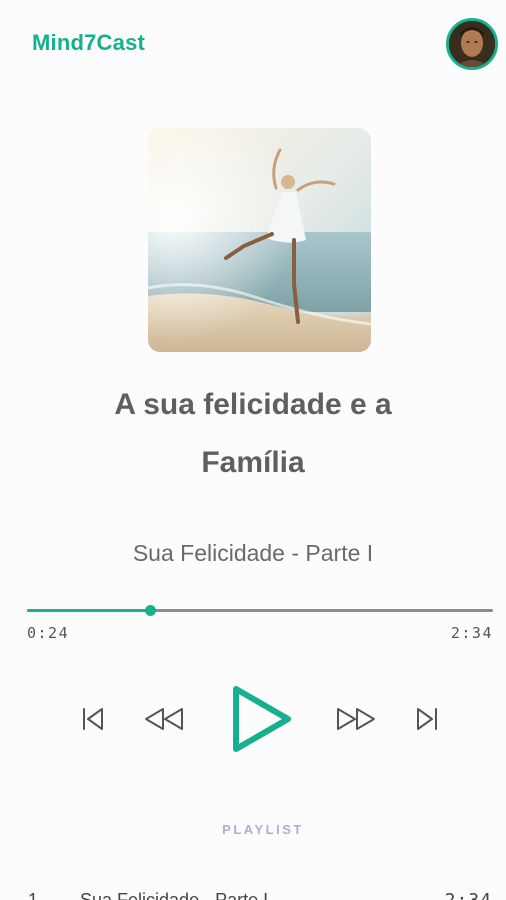 Image resolution: width=506 pixels, height=900 pixels. Describe the element at coordinates (89, 610) in the screenshot. I see `progress-fill` at that location.